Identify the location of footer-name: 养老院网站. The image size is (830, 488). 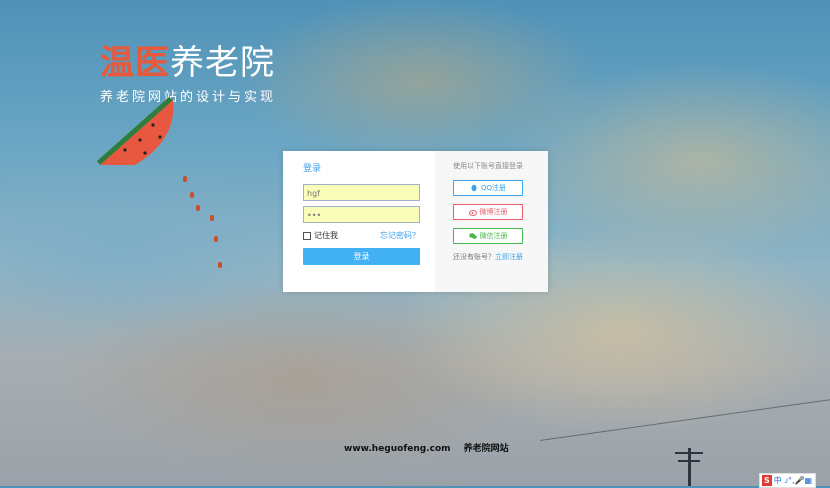
(486, 449).